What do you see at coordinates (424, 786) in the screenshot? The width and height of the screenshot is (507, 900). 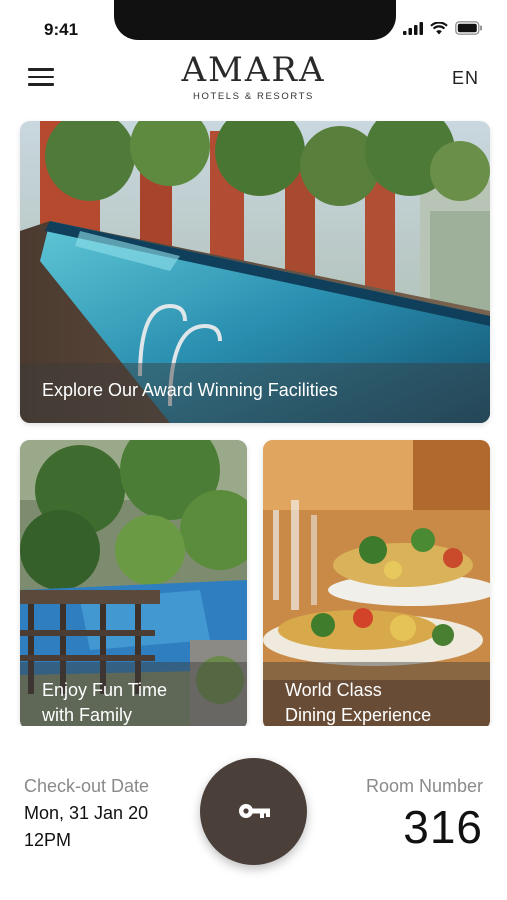 I see `room-number-label: Room Number` at bounding box center [424, 786].